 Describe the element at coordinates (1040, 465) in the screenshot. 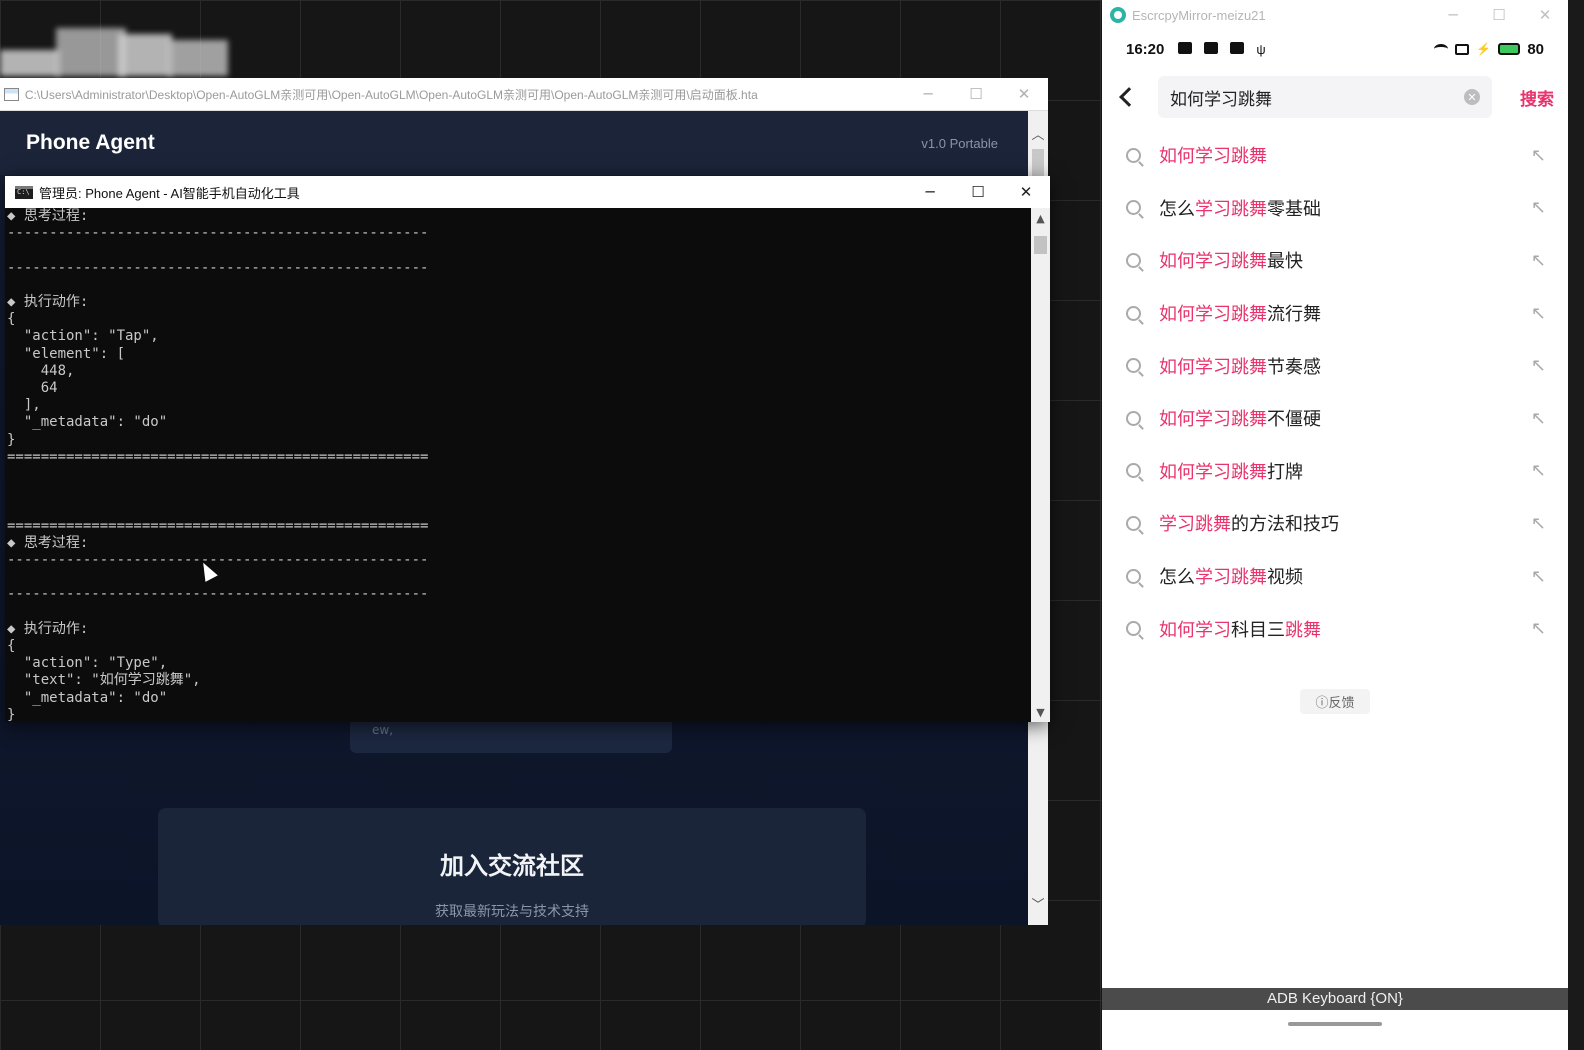

I see `console-scrollbar: ▲ ▼` at that location.